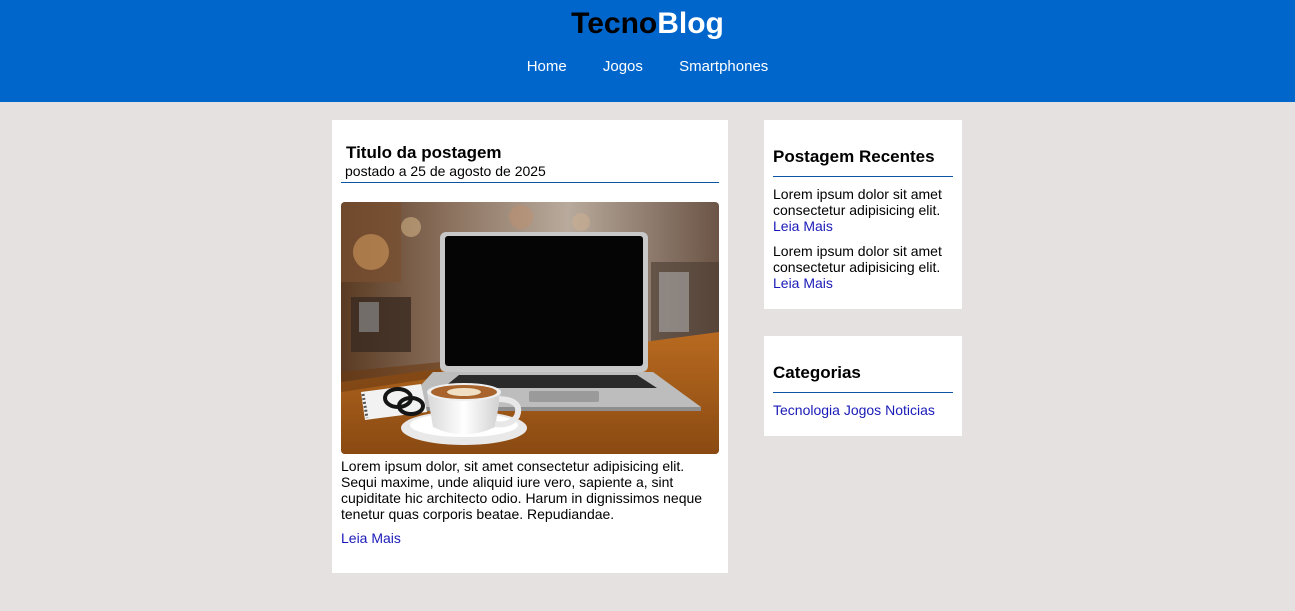 This screenshot has width=1295, height=611. Describe the element at coordinates (445, 171) in the screenshot. I see `post-date: postado a 25 de agosto de 2025` at that location.